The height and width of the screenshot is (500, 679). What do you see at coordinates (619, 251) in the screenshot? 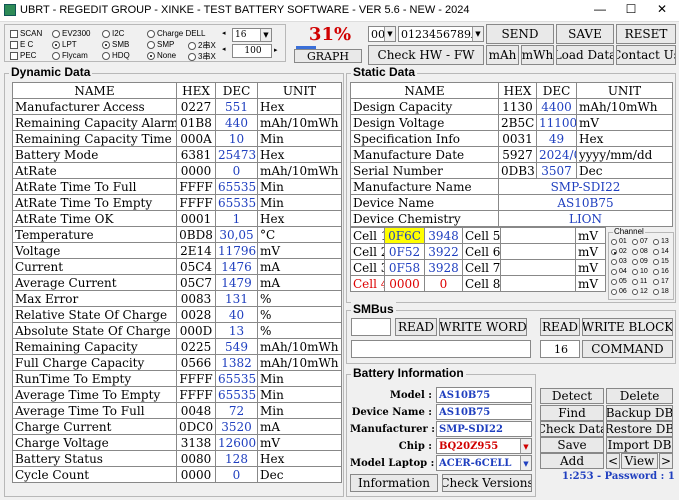
I see `channel-option: 02` at bounding box center [619, 251].